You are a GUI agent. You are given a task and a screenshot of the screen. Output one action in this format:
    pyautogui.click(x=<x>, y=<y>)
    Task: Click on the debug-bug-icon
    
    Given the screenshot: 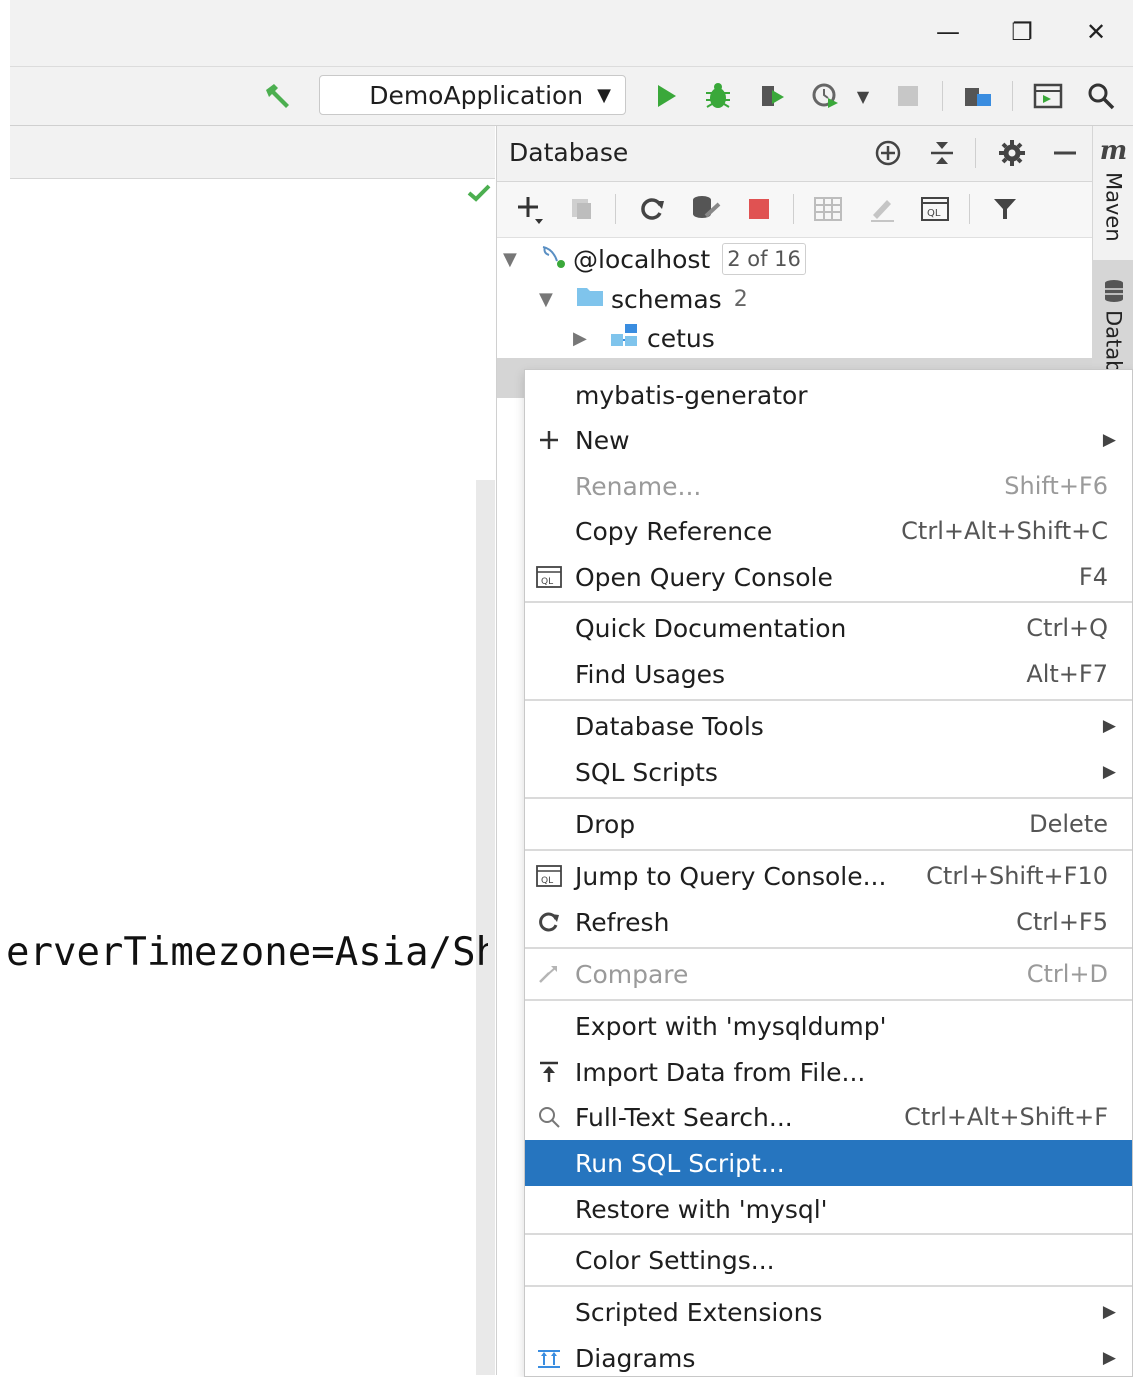 What is the action you would take?
    pyautogui.click(x=718, y=96)
    